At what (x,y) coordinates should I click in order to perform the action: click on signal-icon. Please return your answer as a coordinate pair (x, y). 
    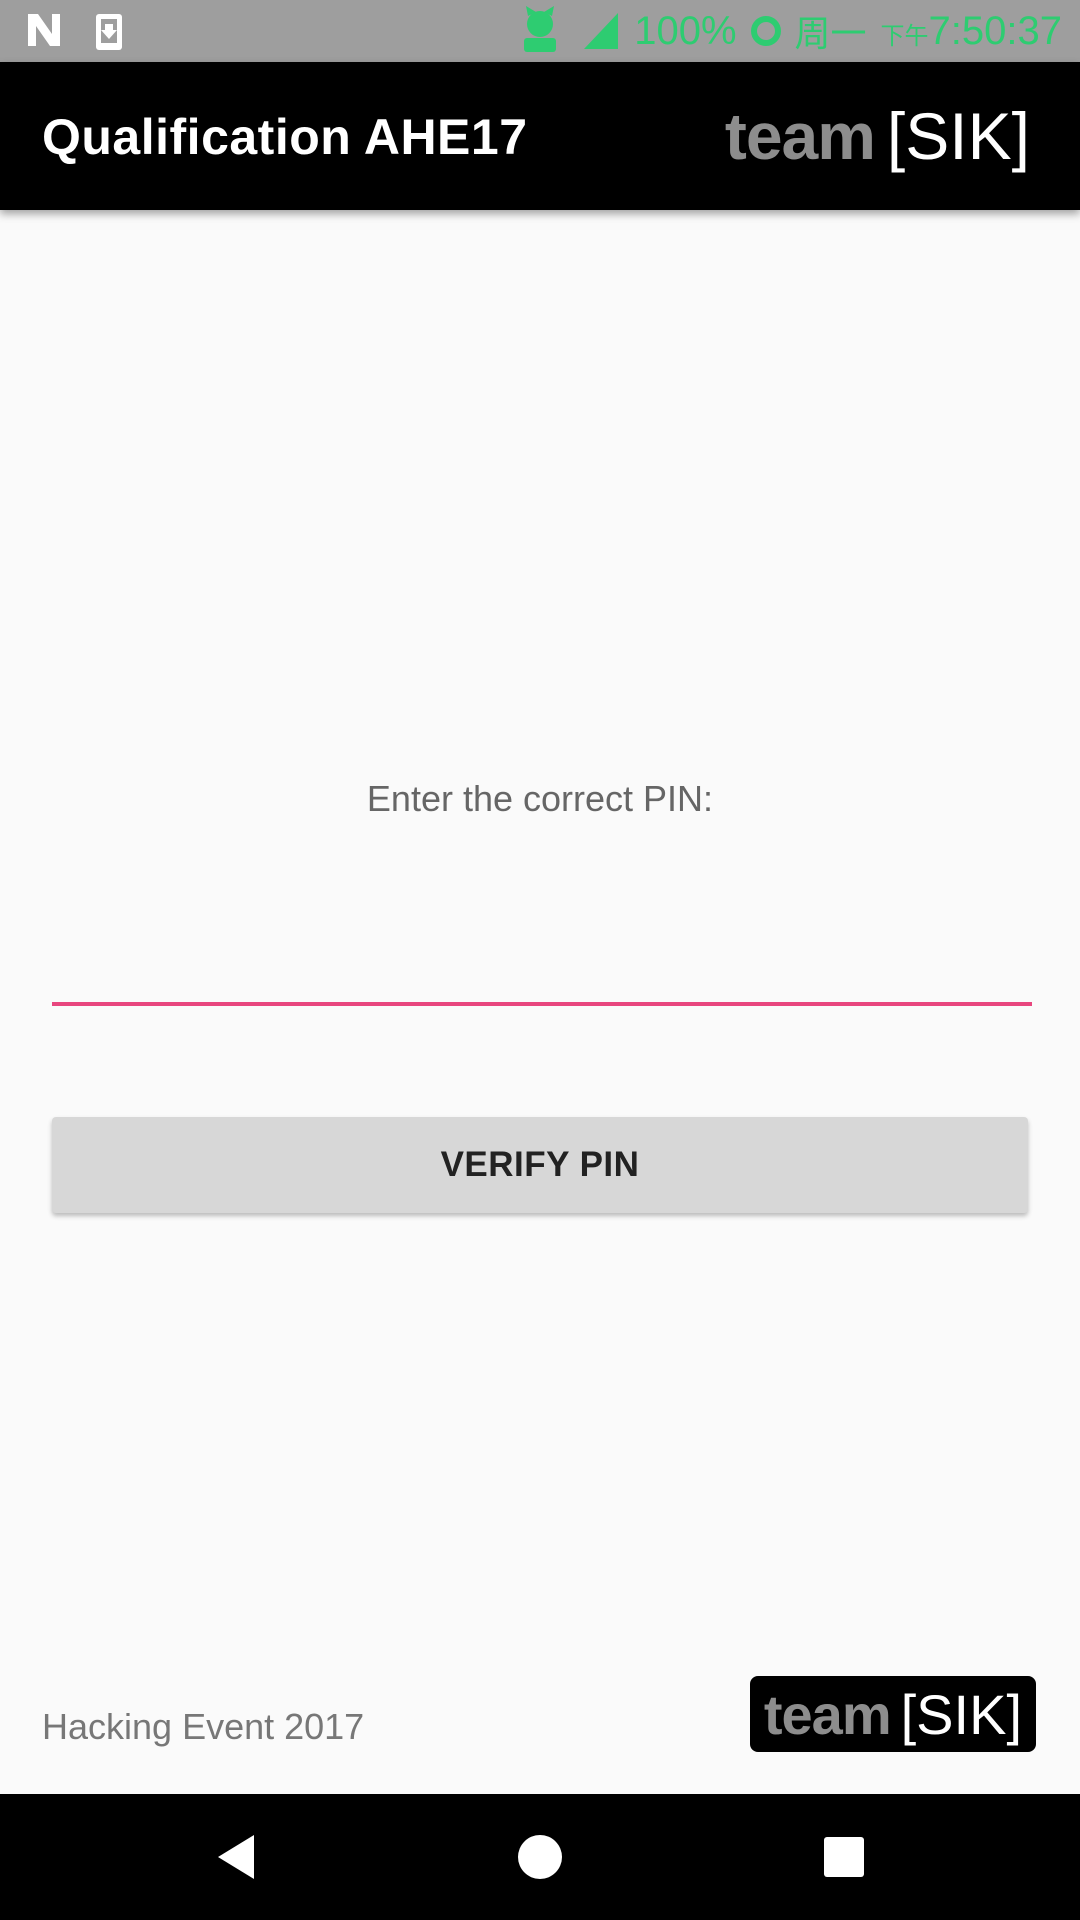
    Looking at the image, I should click on (601, 31).